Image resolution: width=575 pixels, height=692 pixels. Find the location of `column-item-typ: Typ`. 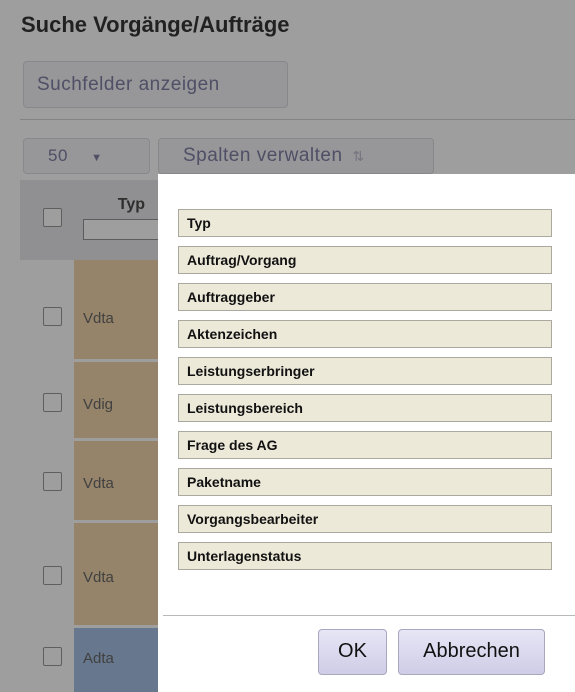

column-item-typ: Typ is located at coordinates (365, 223).